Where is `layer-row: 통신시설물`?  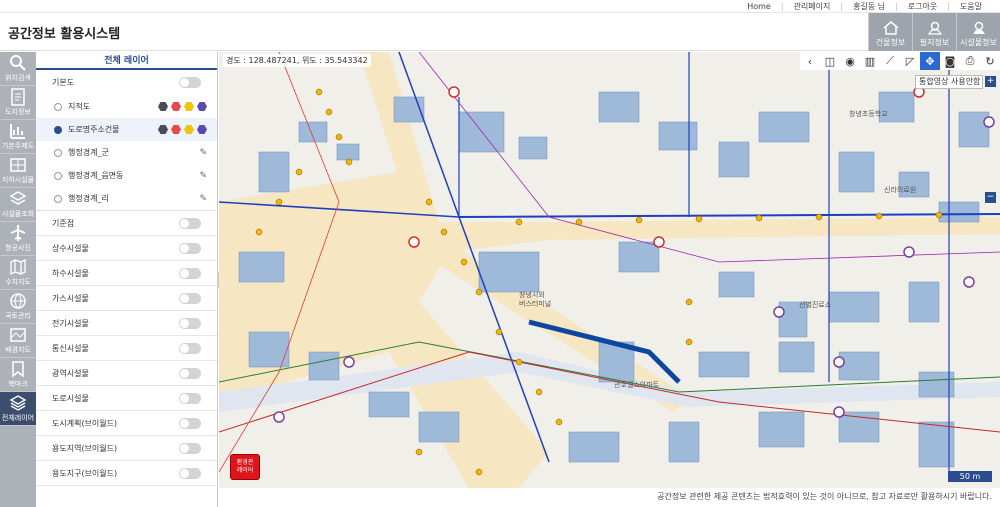 layer-row: 통신시설물 is located at coordinates (126, 348).